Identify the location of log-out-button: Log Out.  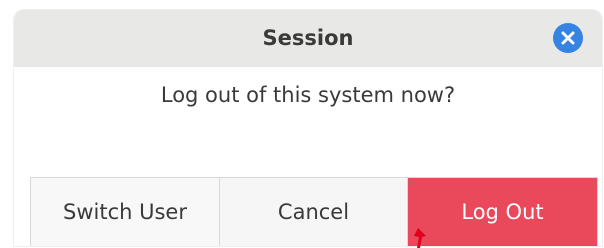
(502, 212).